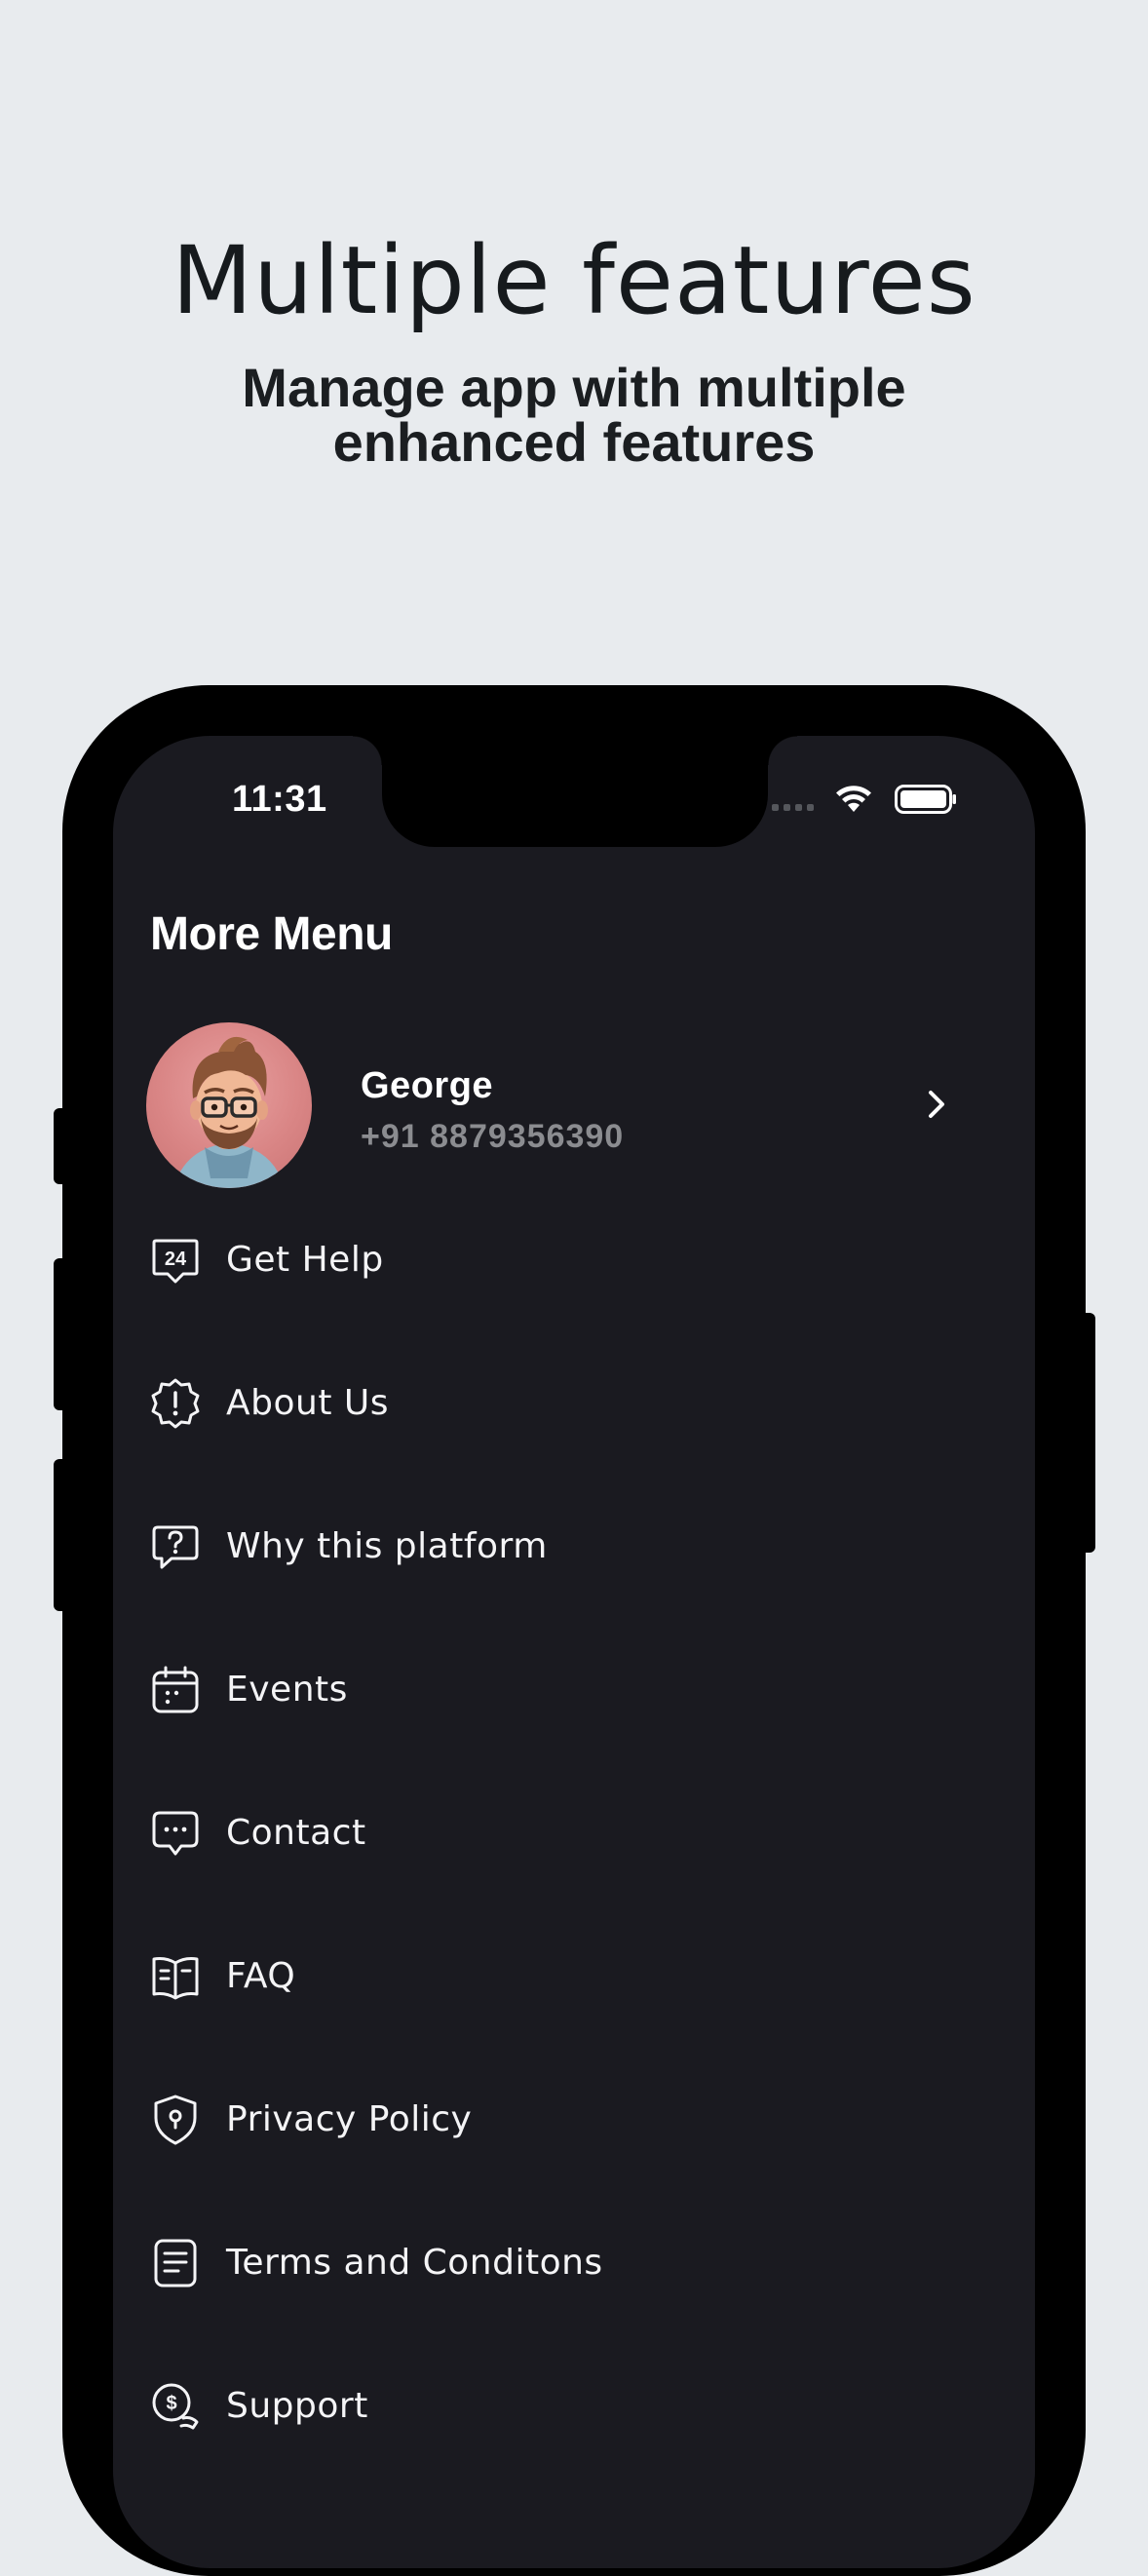 This screenshot has width=1148, height=2576. Describe the element at coordinates (577, 1304) in the screenshot. I see `menu-item-get-help: 24 Get Help` at that location.